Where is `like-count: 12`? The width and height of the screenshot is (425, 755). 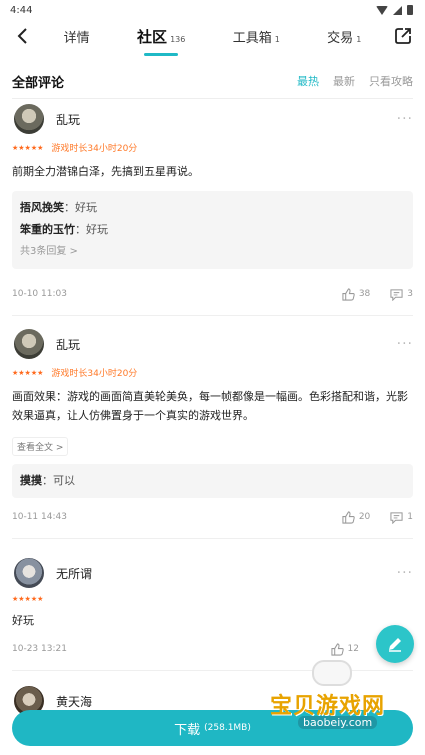
like-count: 12 is located at coordinates (353, 649).